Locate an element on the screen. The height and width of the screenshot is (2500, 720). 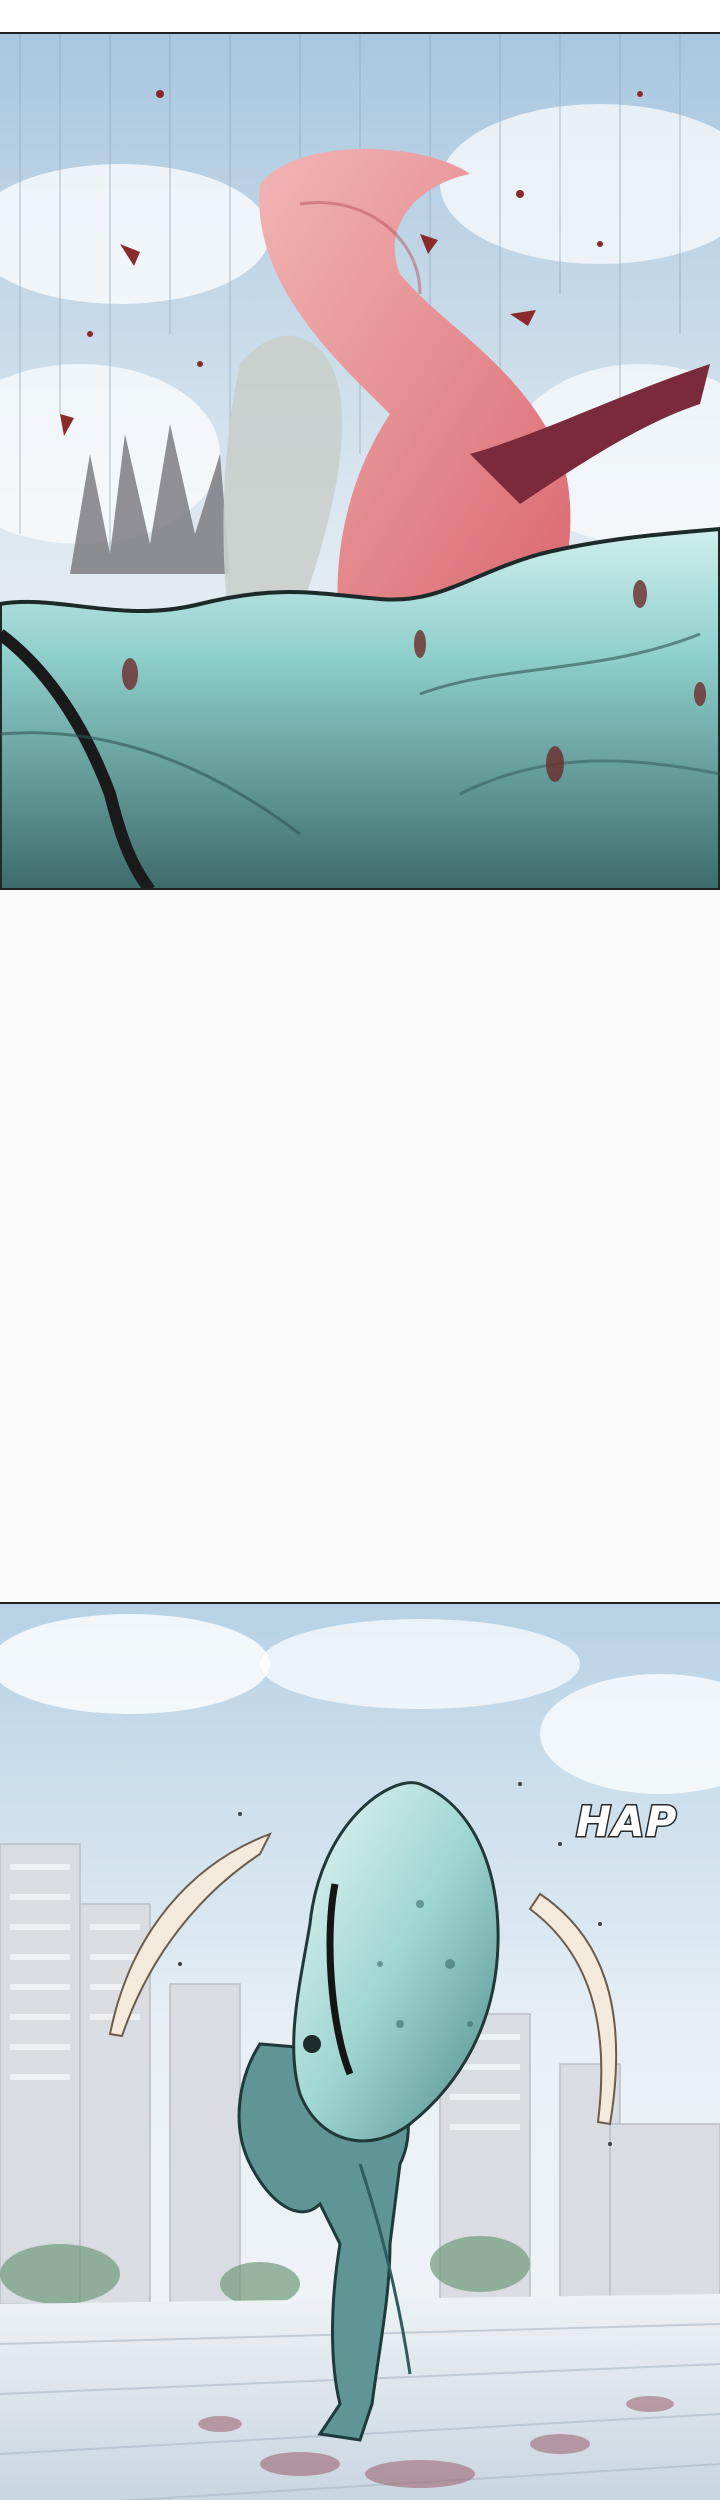
sound-effect-label: HAP is located at coordinates (626, 1821).